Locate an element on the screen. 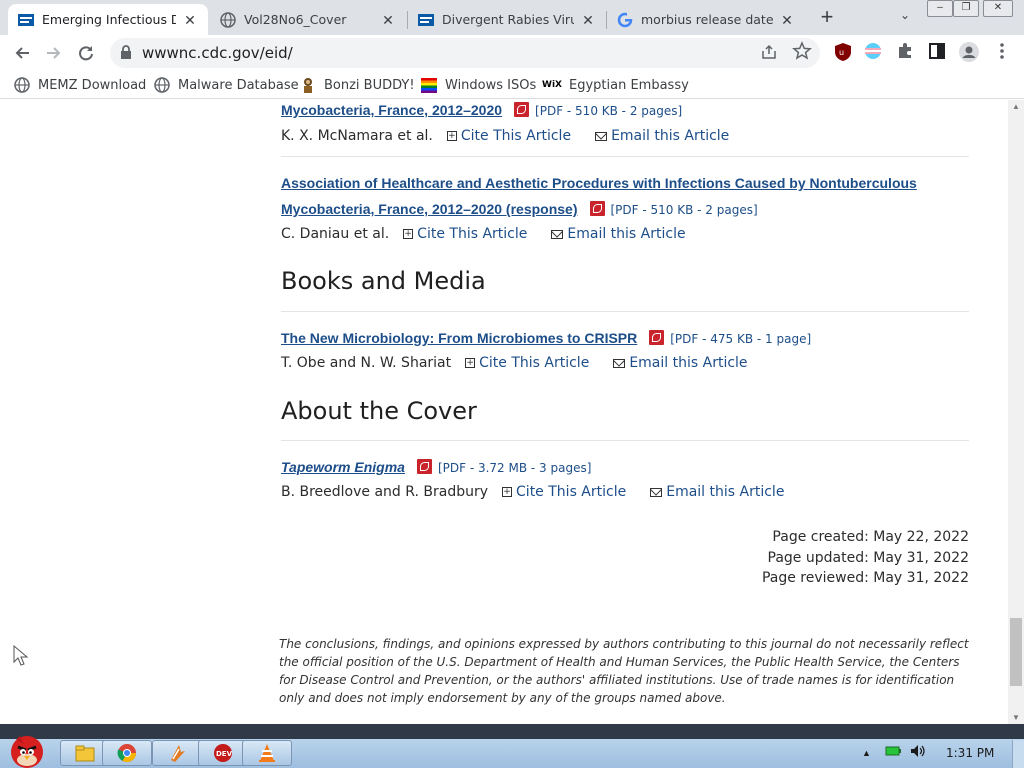  bookmark-label: Windows ISOs is located at coordinates (491, 85).